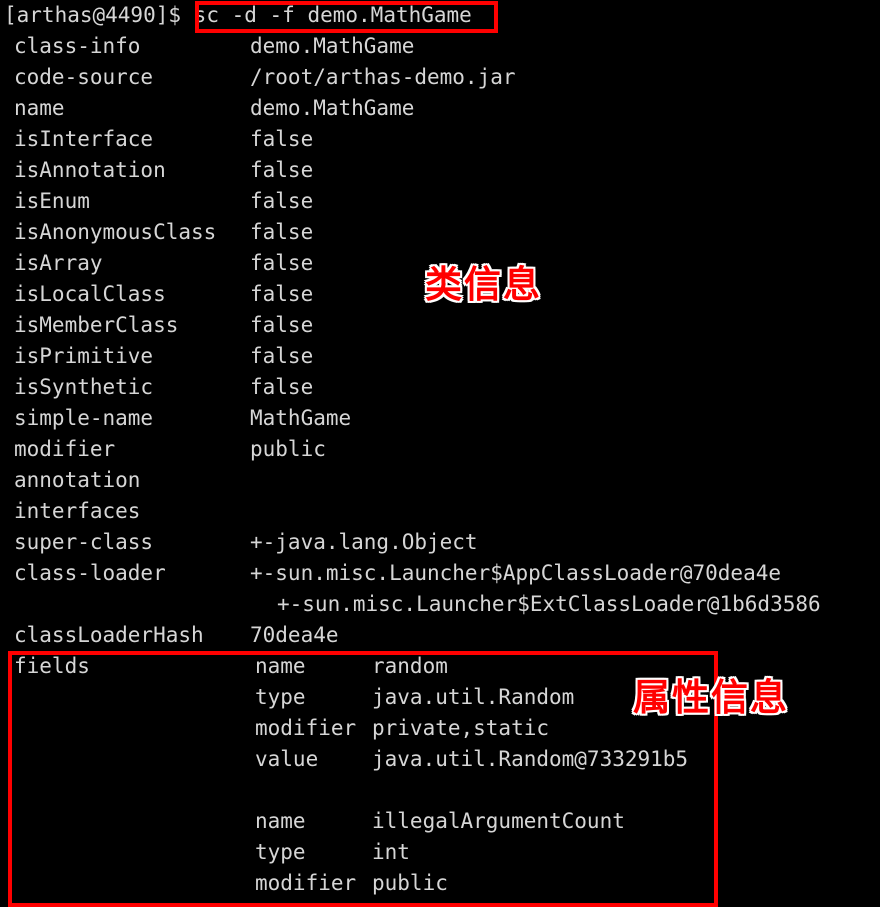 This screenshot has width=880, height=907. I want to click on row-key: isEnum, so click(52, 201).